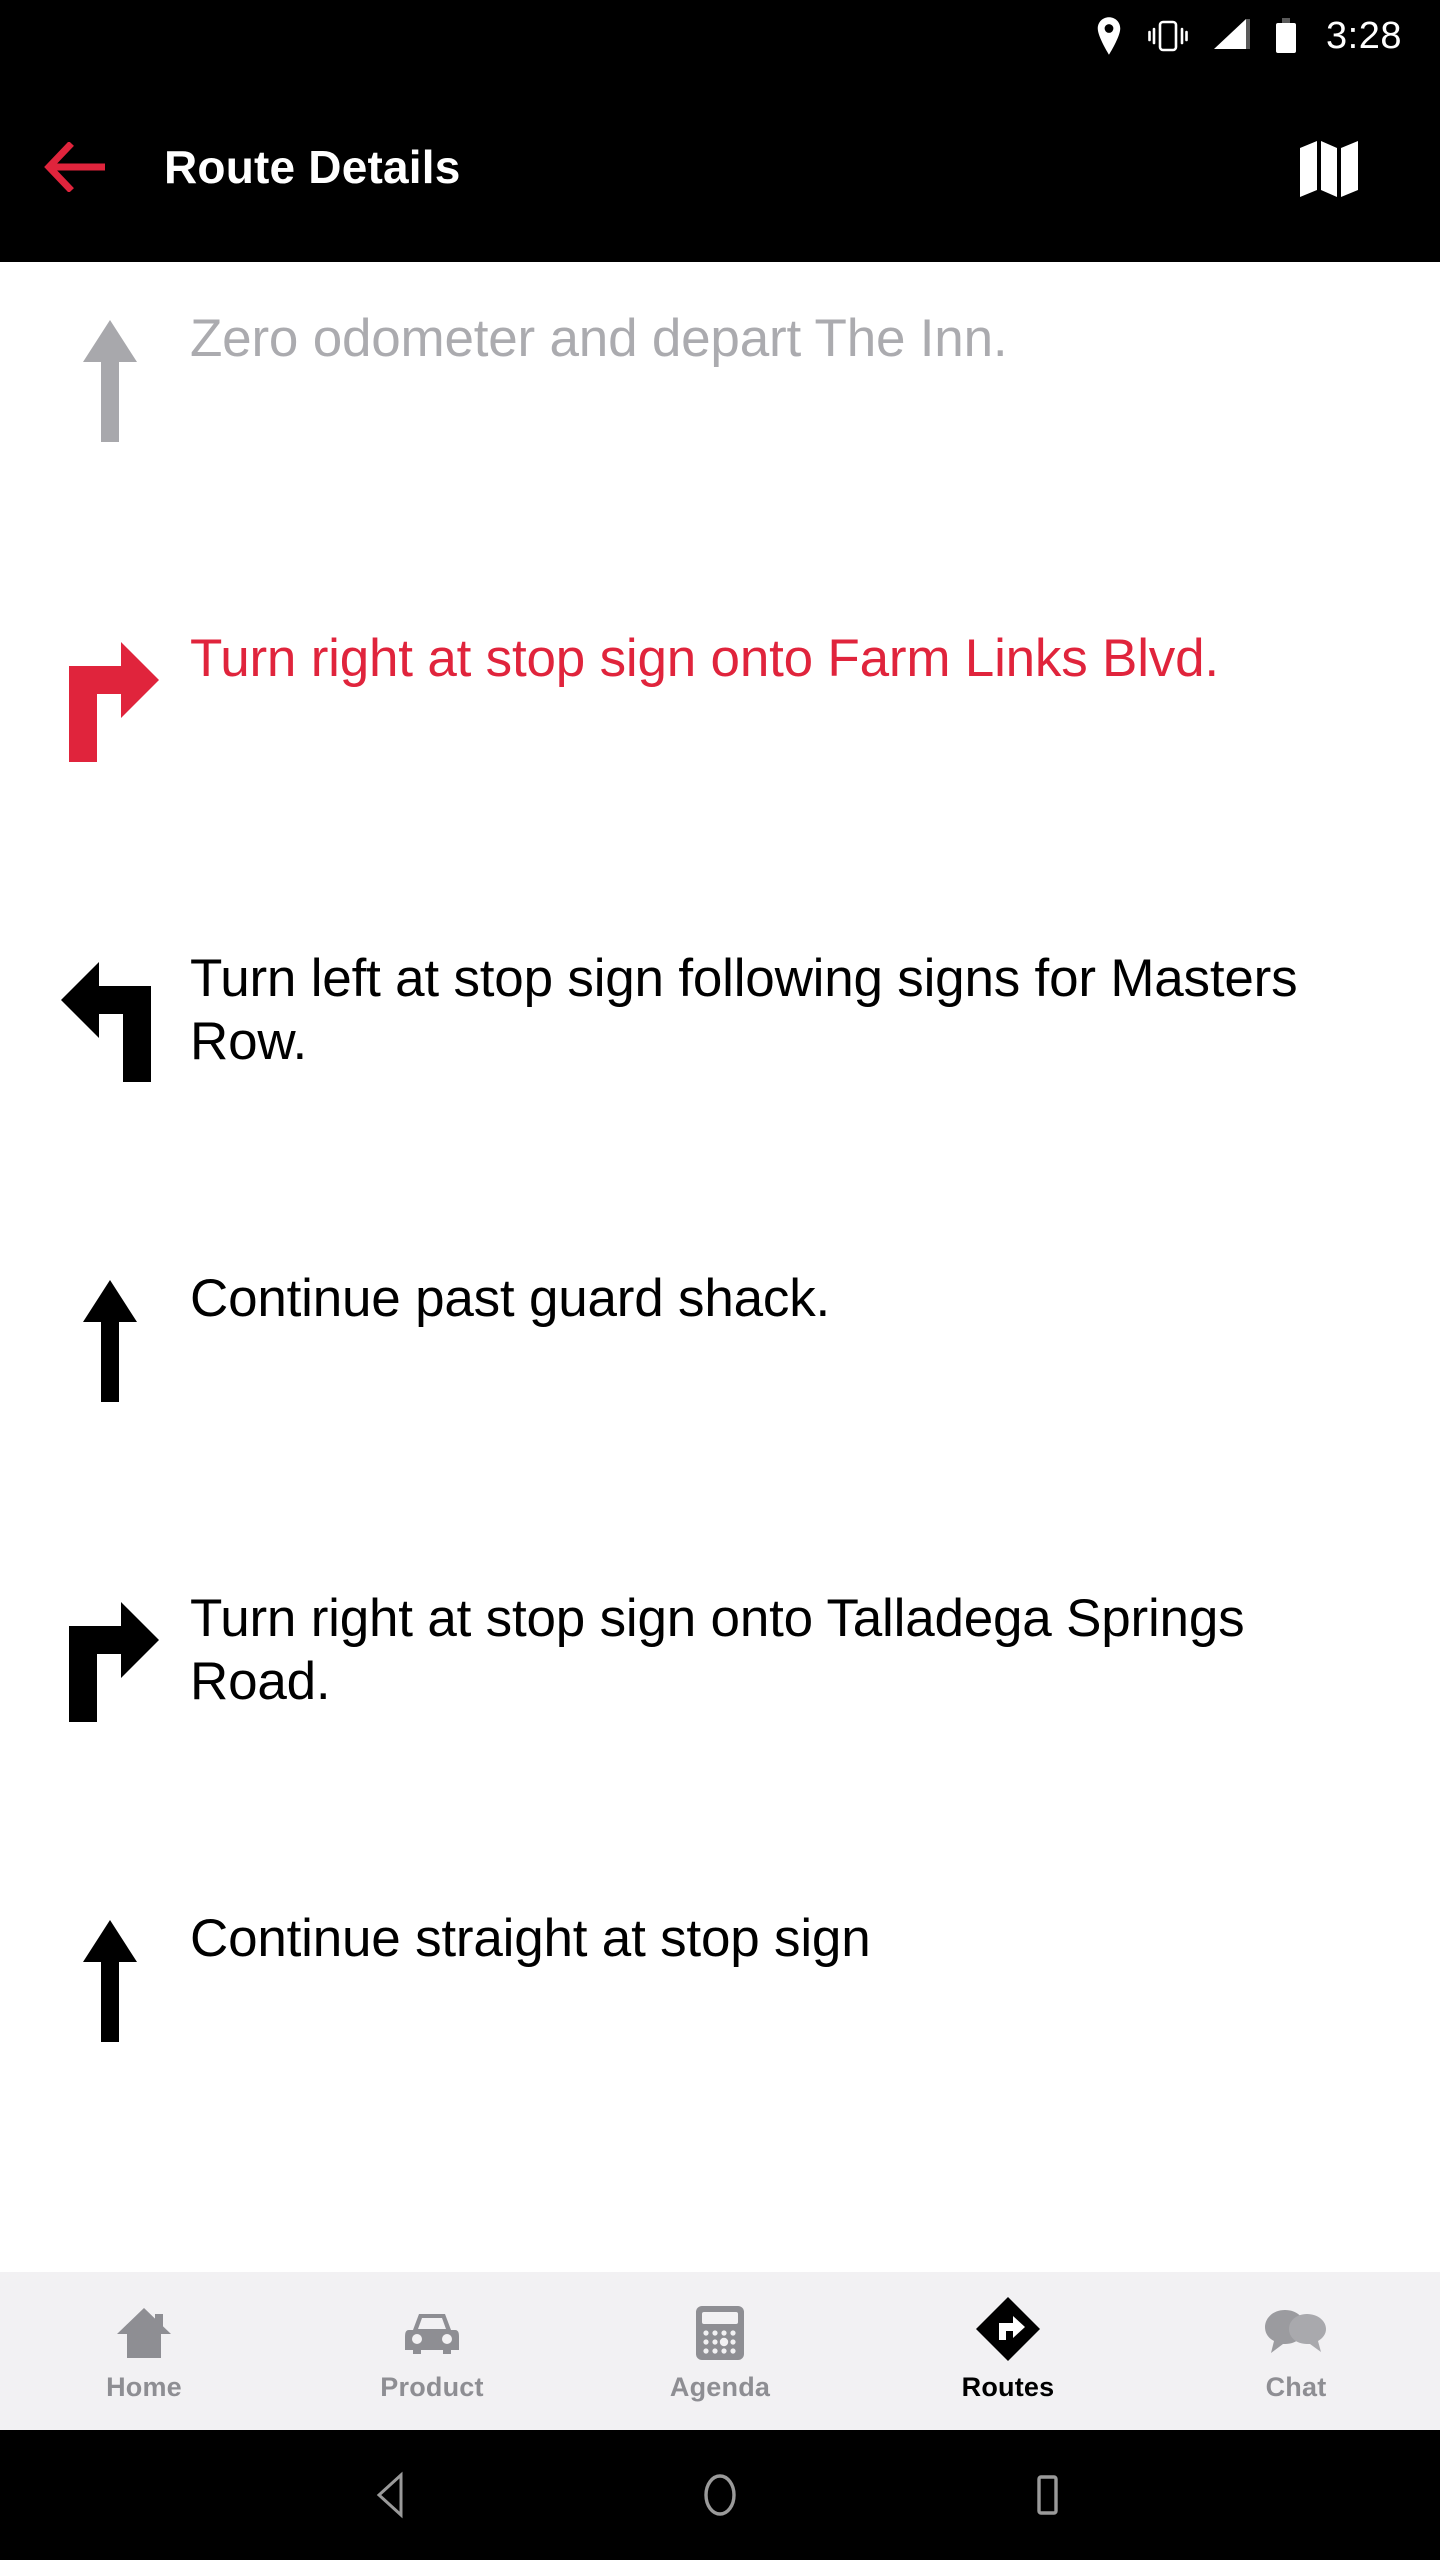 This screenshot has height=2560, width=1440. I want to click on map-icon, so click(1329, 169).